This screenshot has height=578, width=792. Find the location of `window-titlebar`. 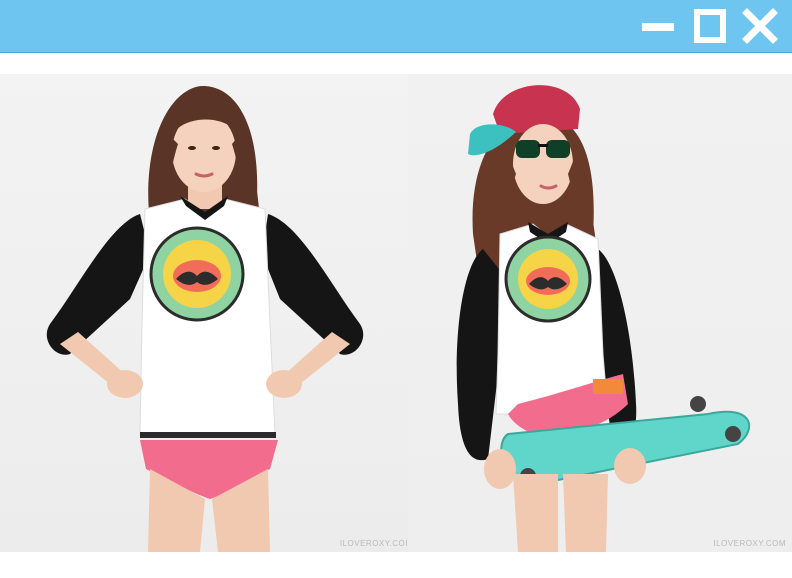

window-titlebar is located at coordinates (396, 26).